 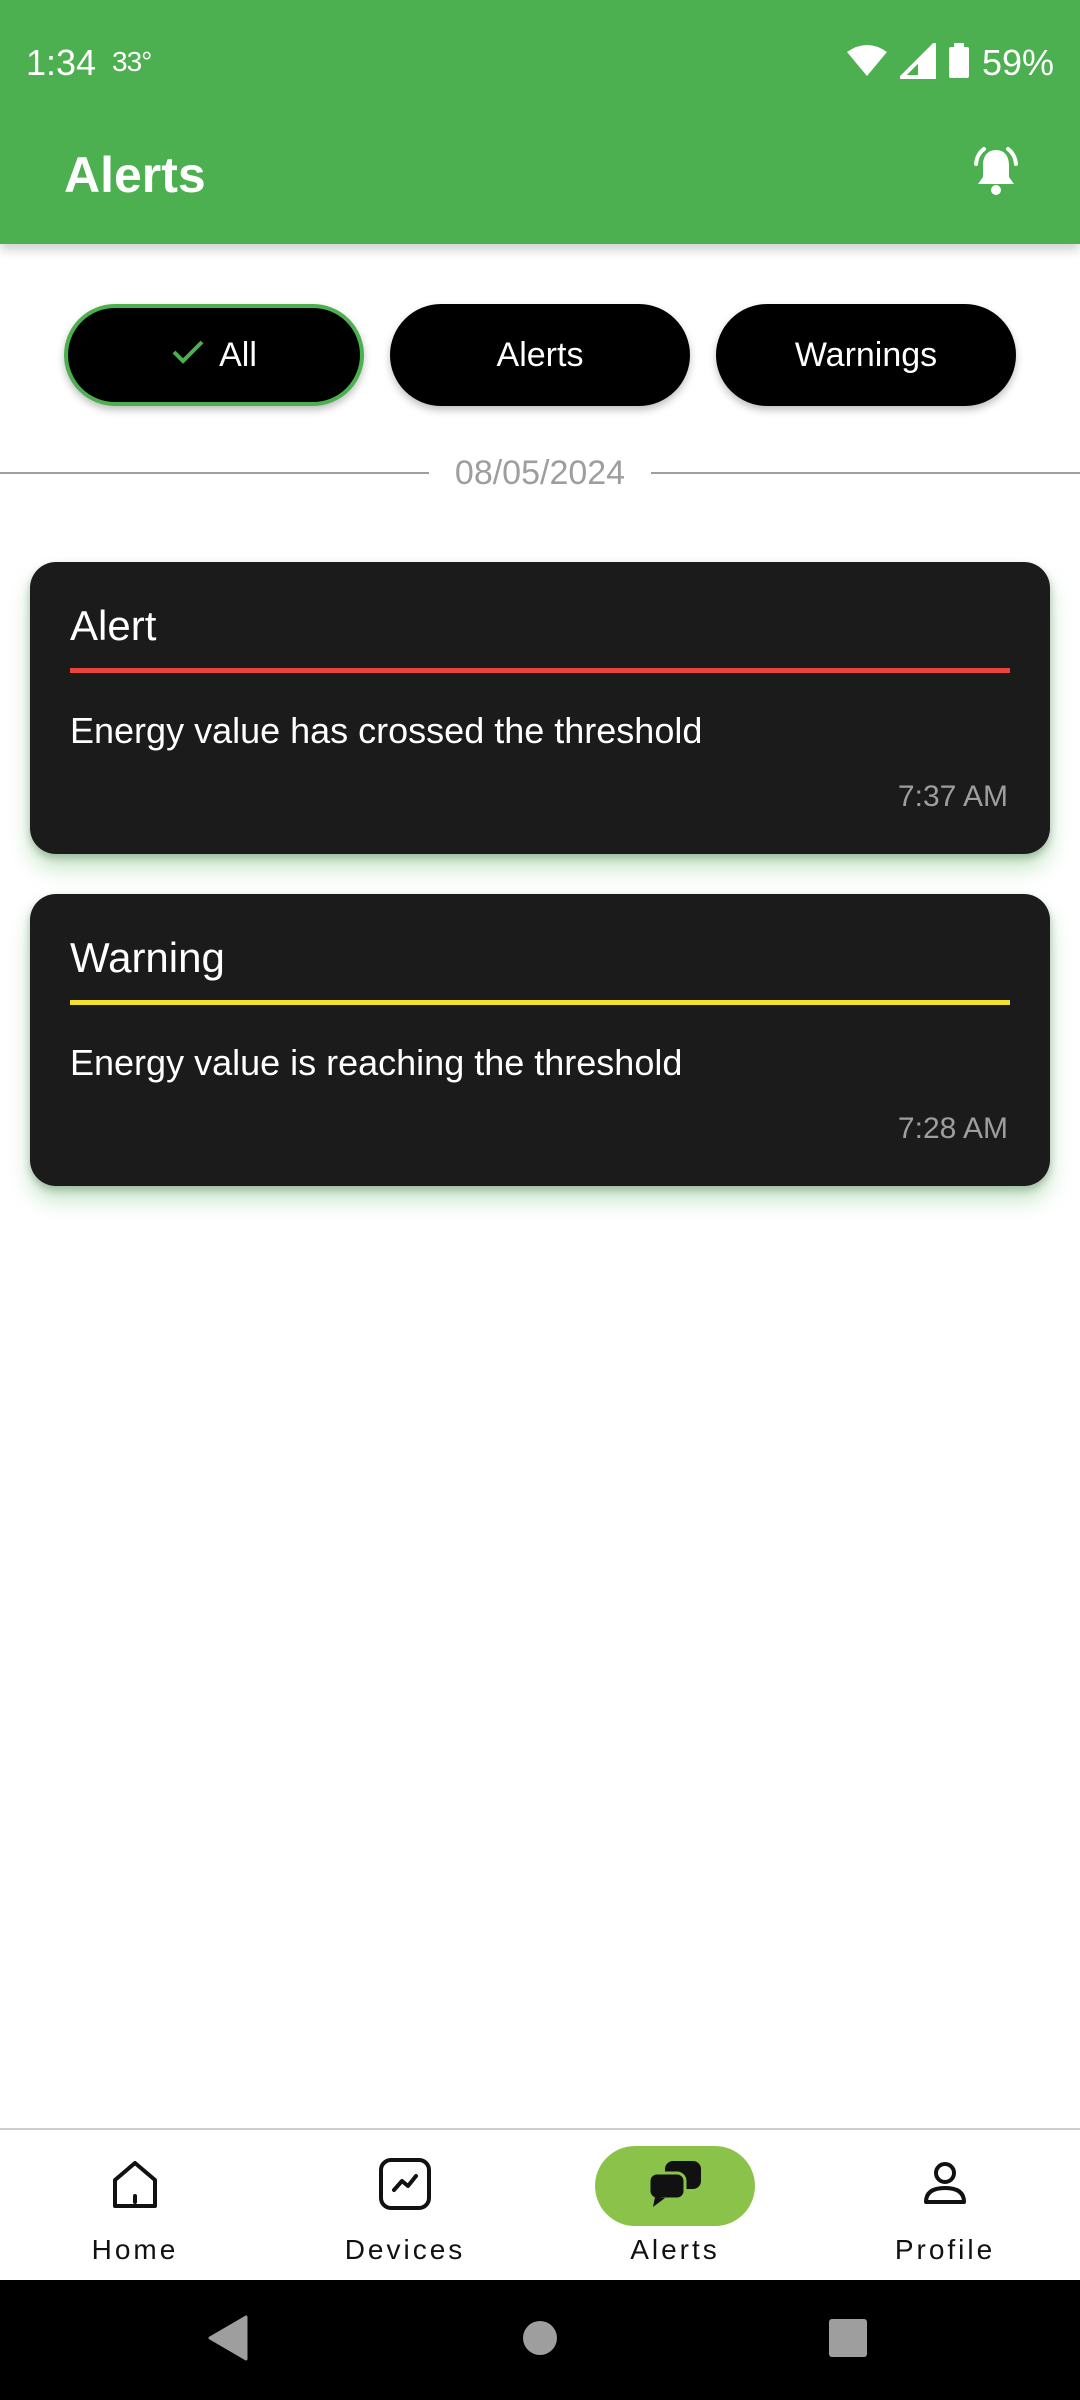 I want to click on check-icon, so click(x=188, y=355).